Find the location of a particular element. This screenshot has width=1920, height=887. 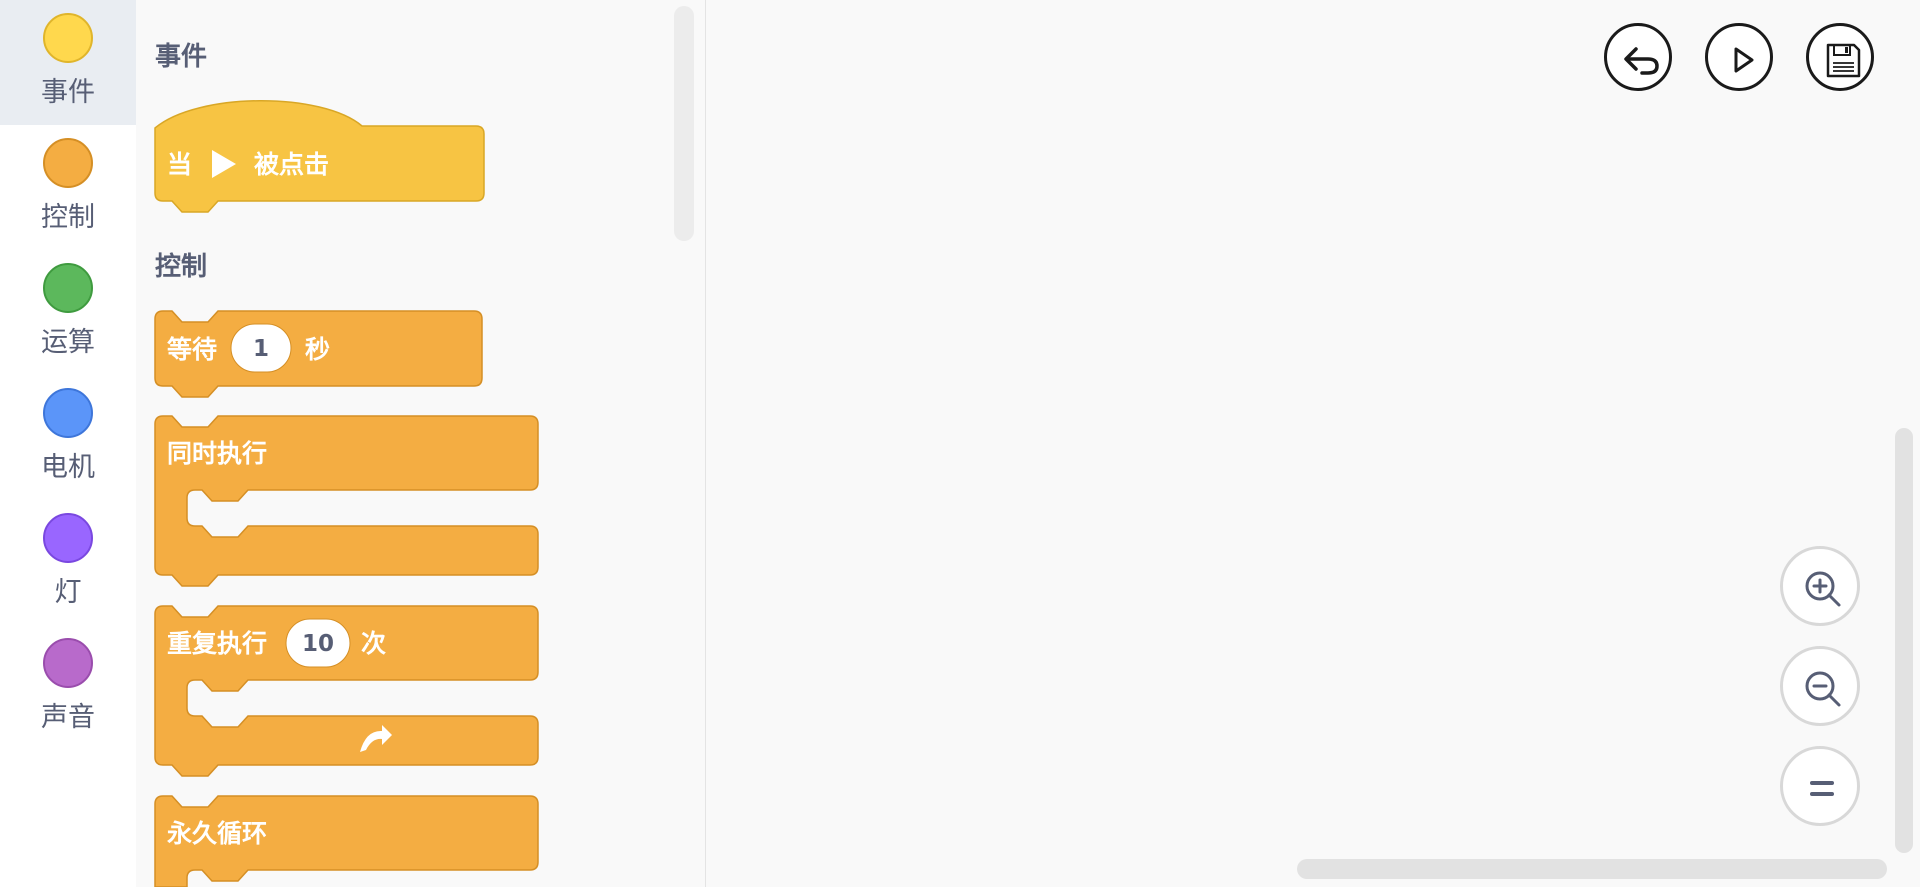

parallel-label: 同时执行 is located at coordinates (217, 453).